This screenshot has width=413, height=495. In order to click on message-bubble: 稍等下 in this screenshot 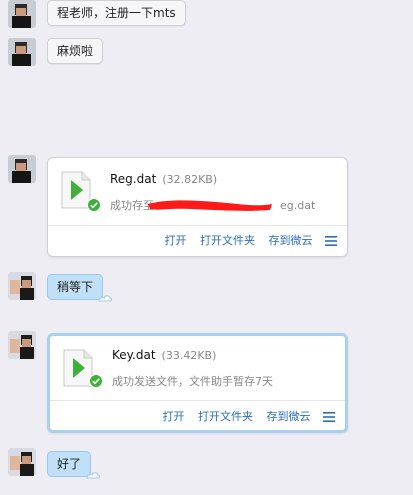, I will do `click(80, 288)`.